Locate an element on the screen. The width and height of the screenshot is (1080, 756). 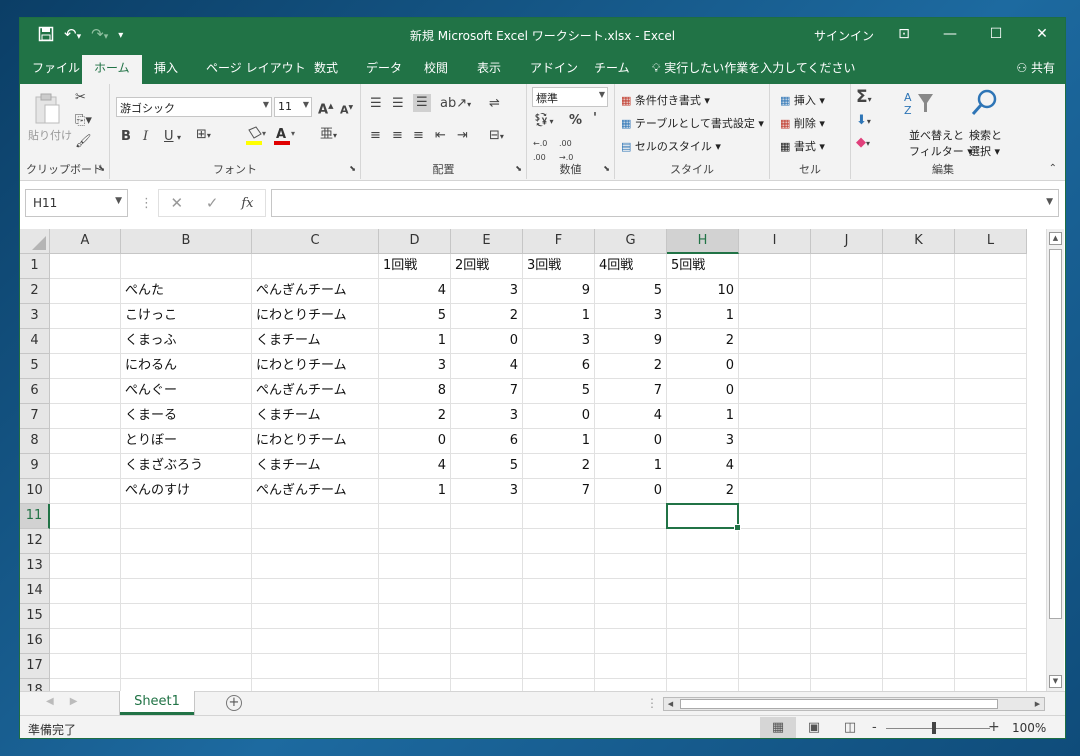
format-cells-button: ▦ 書式 ▾ is located at coordinates (802, 146).